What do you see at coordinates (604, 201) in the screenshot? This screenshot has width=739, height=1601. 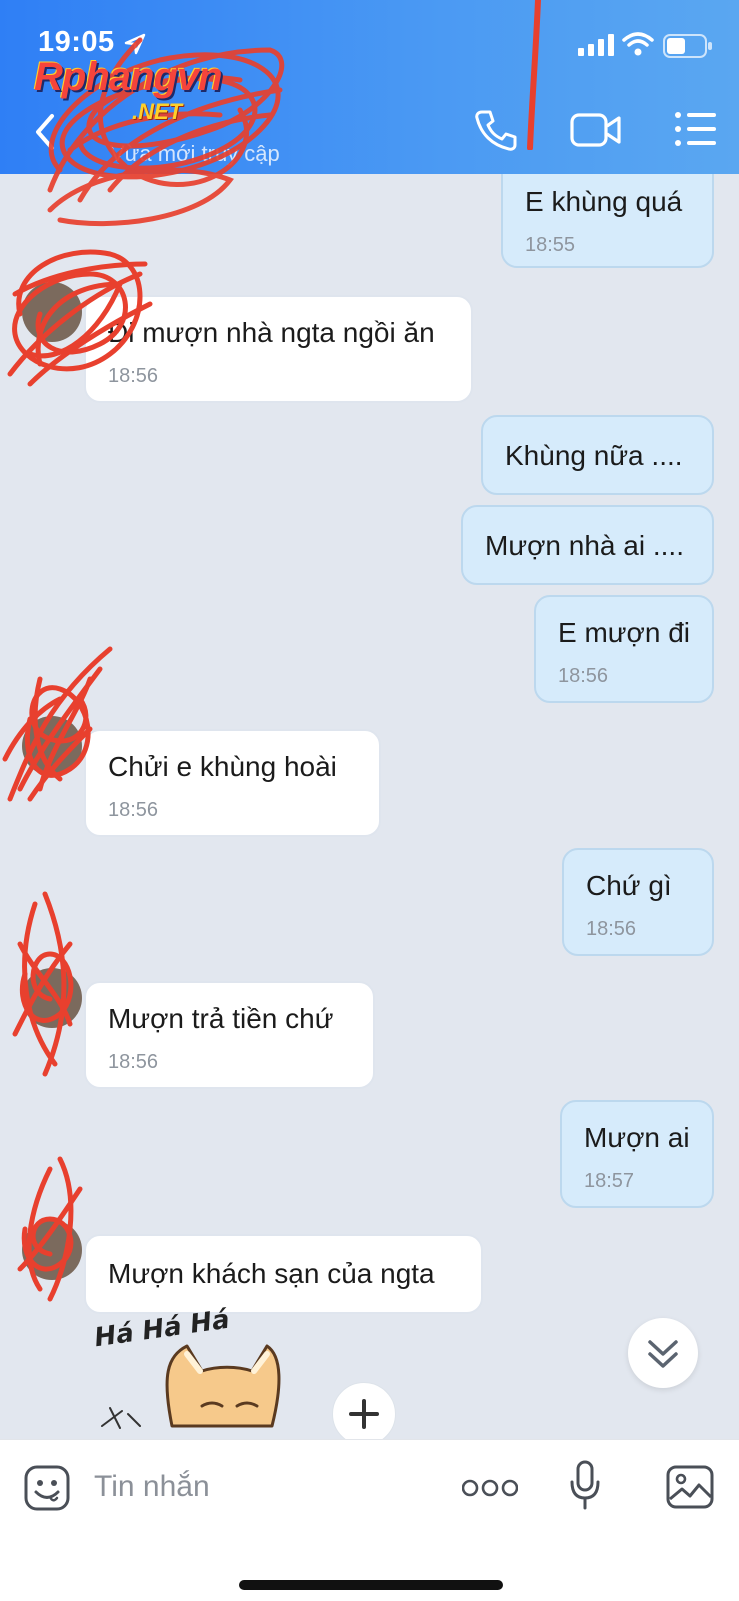 I see `message-text: E khùng quá` at bounding box center [604, 201].